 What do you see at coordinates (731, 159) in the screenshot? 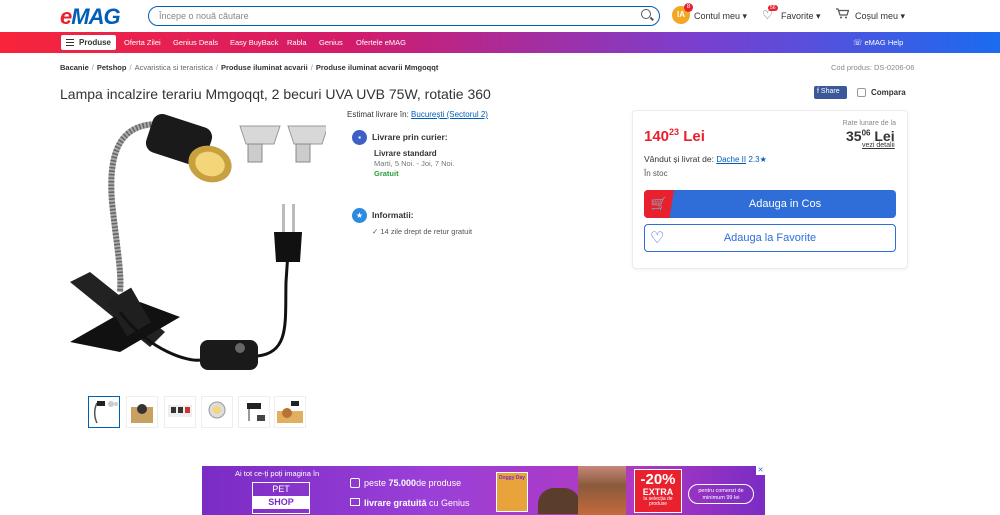
I see `seller-link: Dache II` at bounding box center [731, 159].